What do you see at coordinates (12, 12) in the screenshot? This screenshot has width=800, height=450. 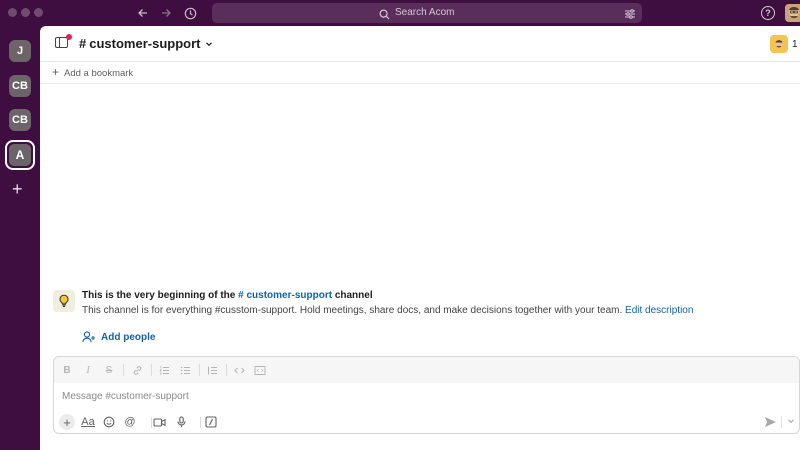 I see `window-close-dot` at bounding box center [12, 12].